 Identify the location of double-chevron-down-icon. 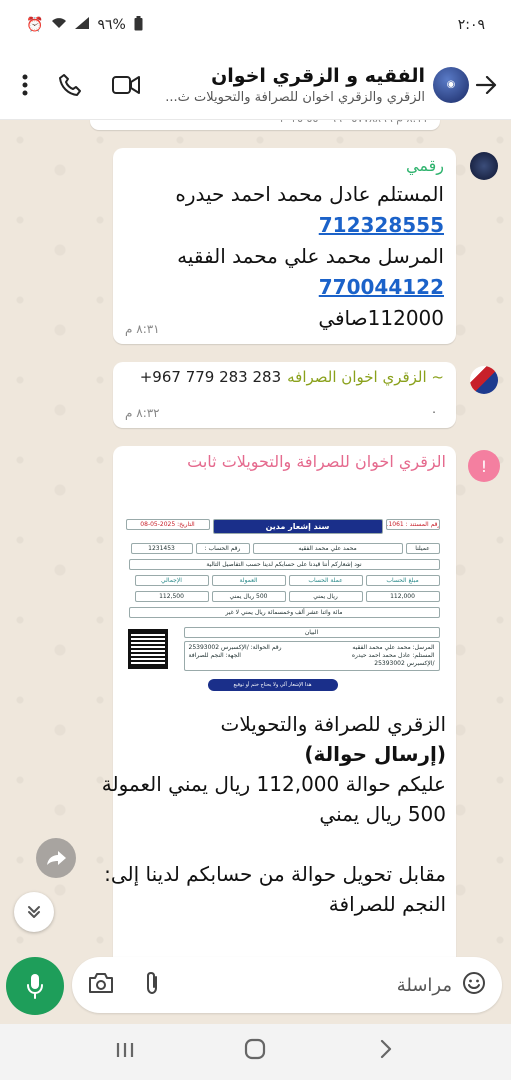
(34, 912).